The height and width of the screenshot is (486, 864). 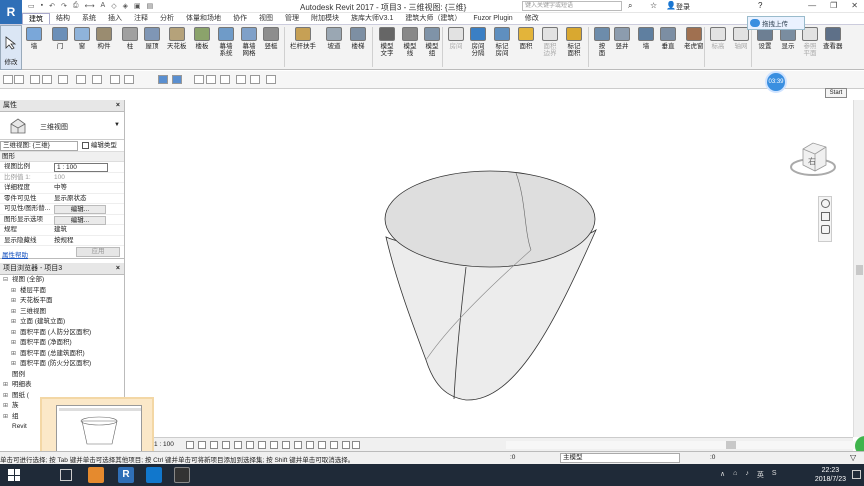 What do you see at coordinates (130, 38) in the screenshot?
I see `ribbon-button-4: 柱` at bounding box center [130, 38].